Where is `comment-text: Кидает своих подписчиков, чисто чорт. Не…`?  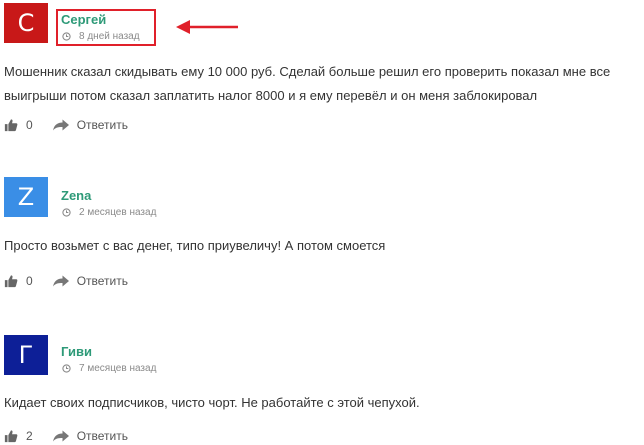
comment-text: Кидает своих подписчиков, чисто чорт. Не… is located at coordinates (212, 402).